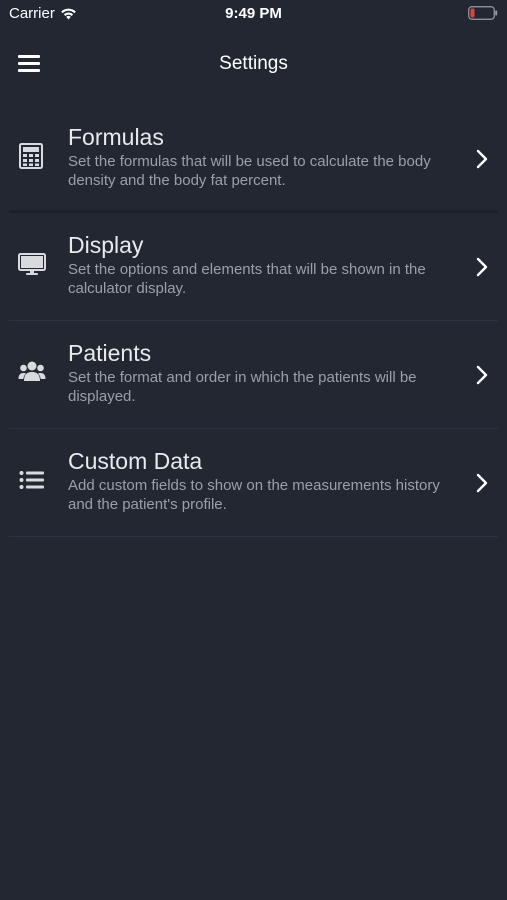  Describe the element at coordinates (32, 264) in the screenshot. I see `monitor-icon` at that location.